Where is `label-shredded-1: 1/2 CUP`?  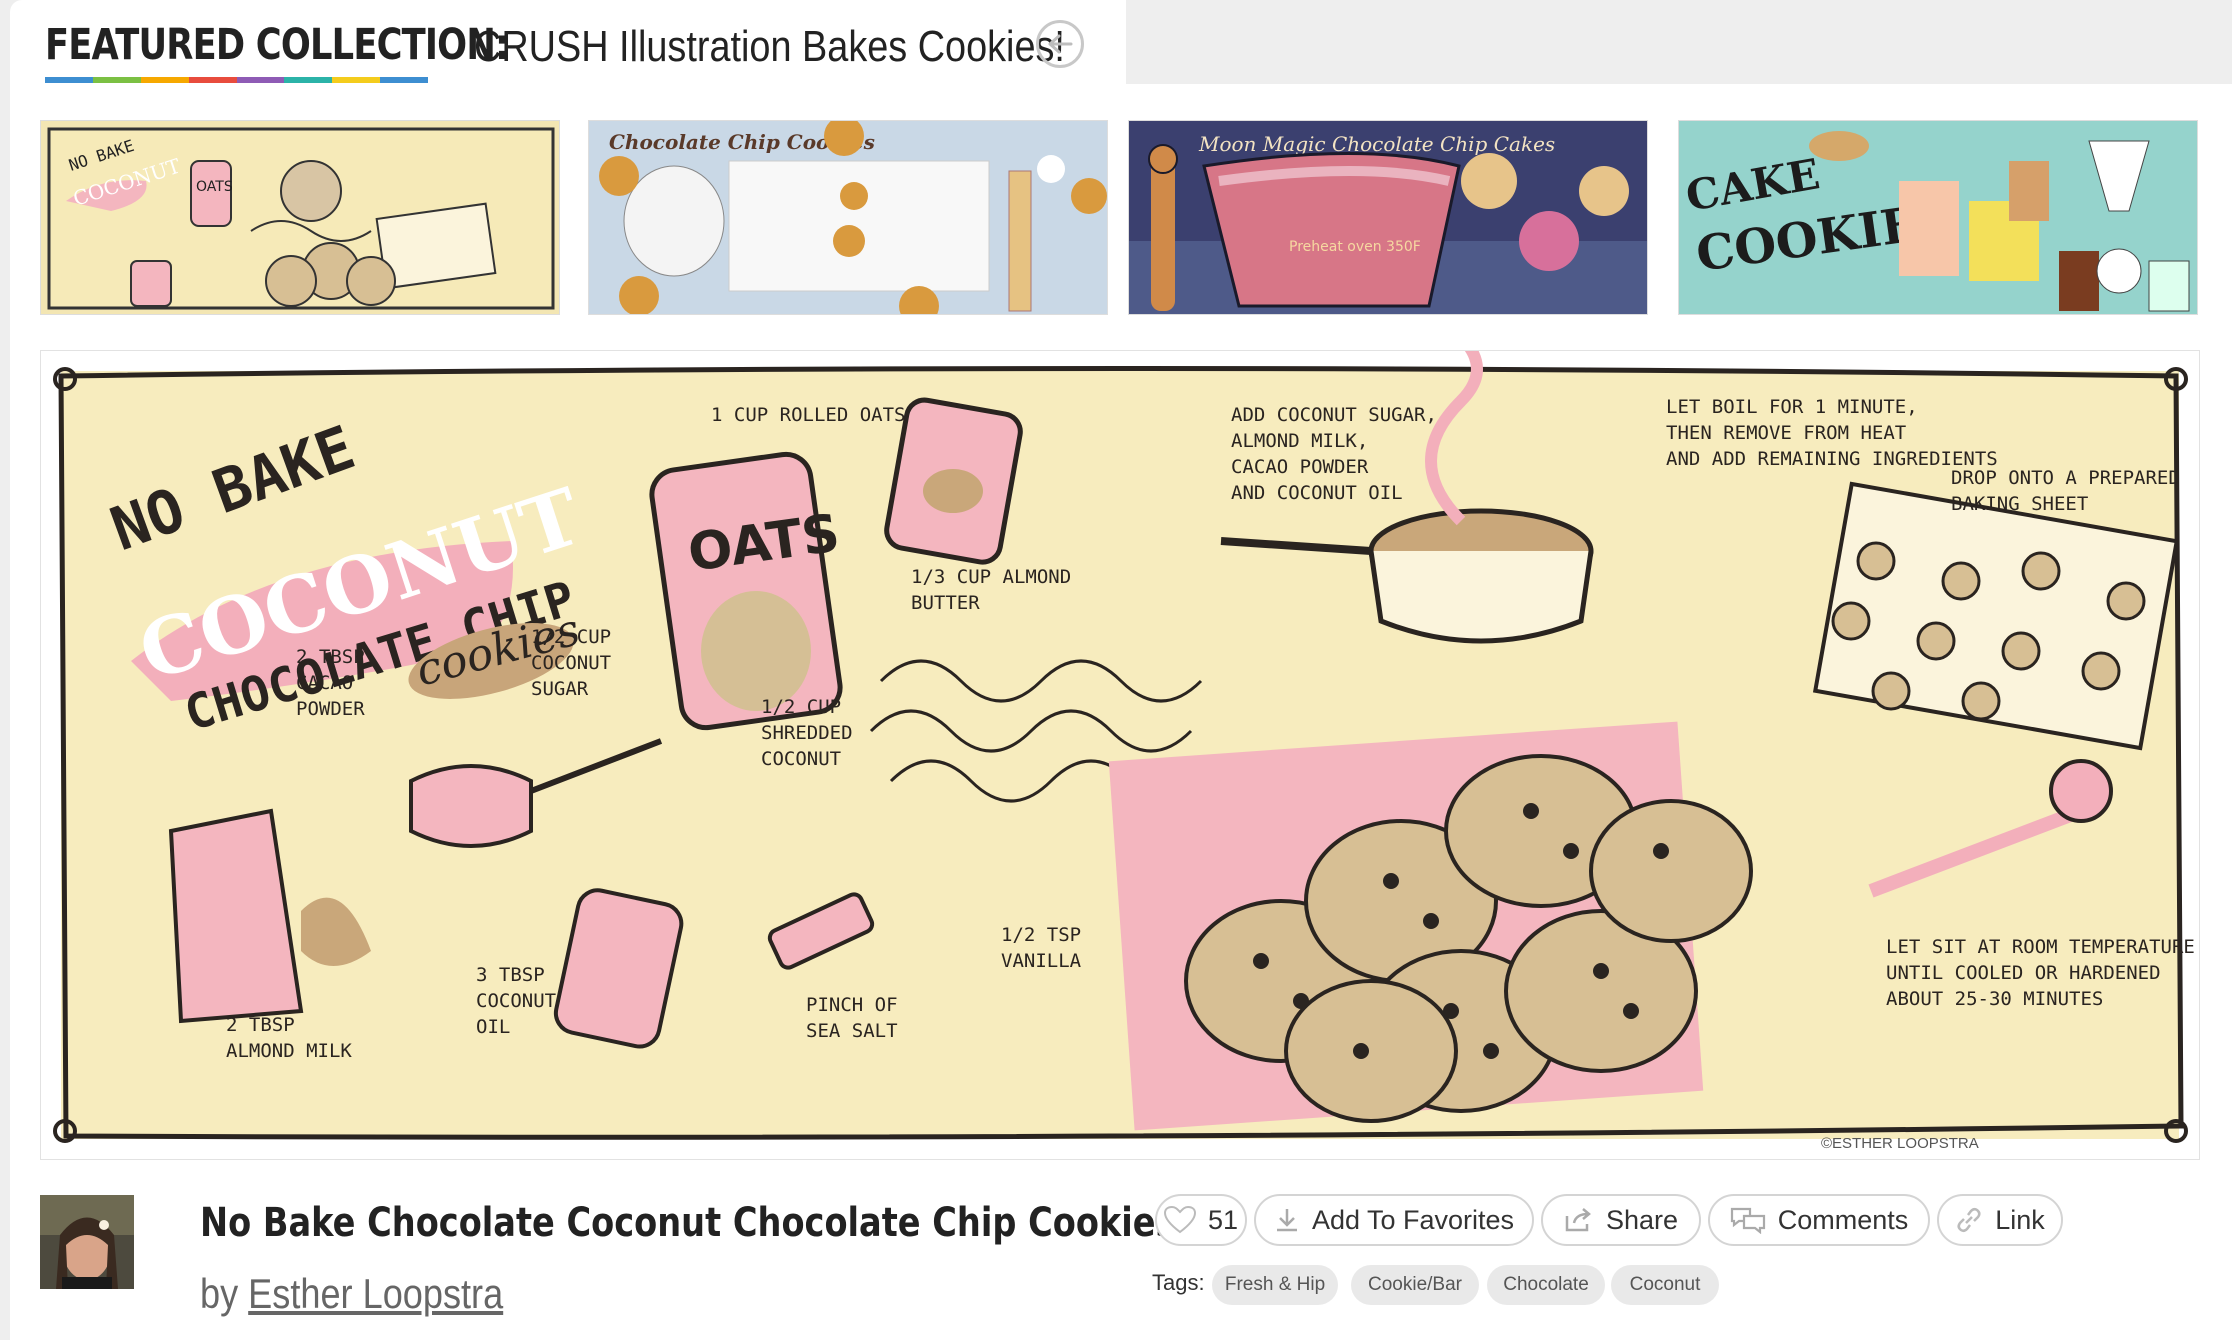 label-shredded-1: 1/2 CUP is located at coordinates (801, 707).